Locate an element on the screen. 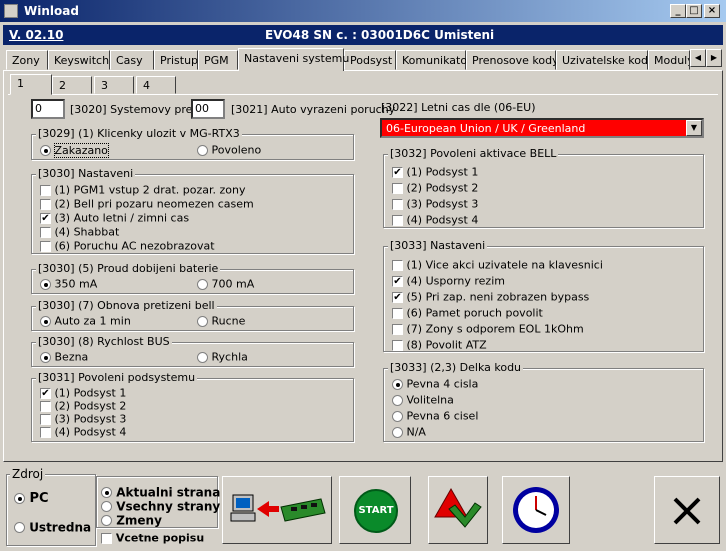 The height and width of the screenshot is (551, 726). field-3020-input: 0 is located at coordinates (48, 109).